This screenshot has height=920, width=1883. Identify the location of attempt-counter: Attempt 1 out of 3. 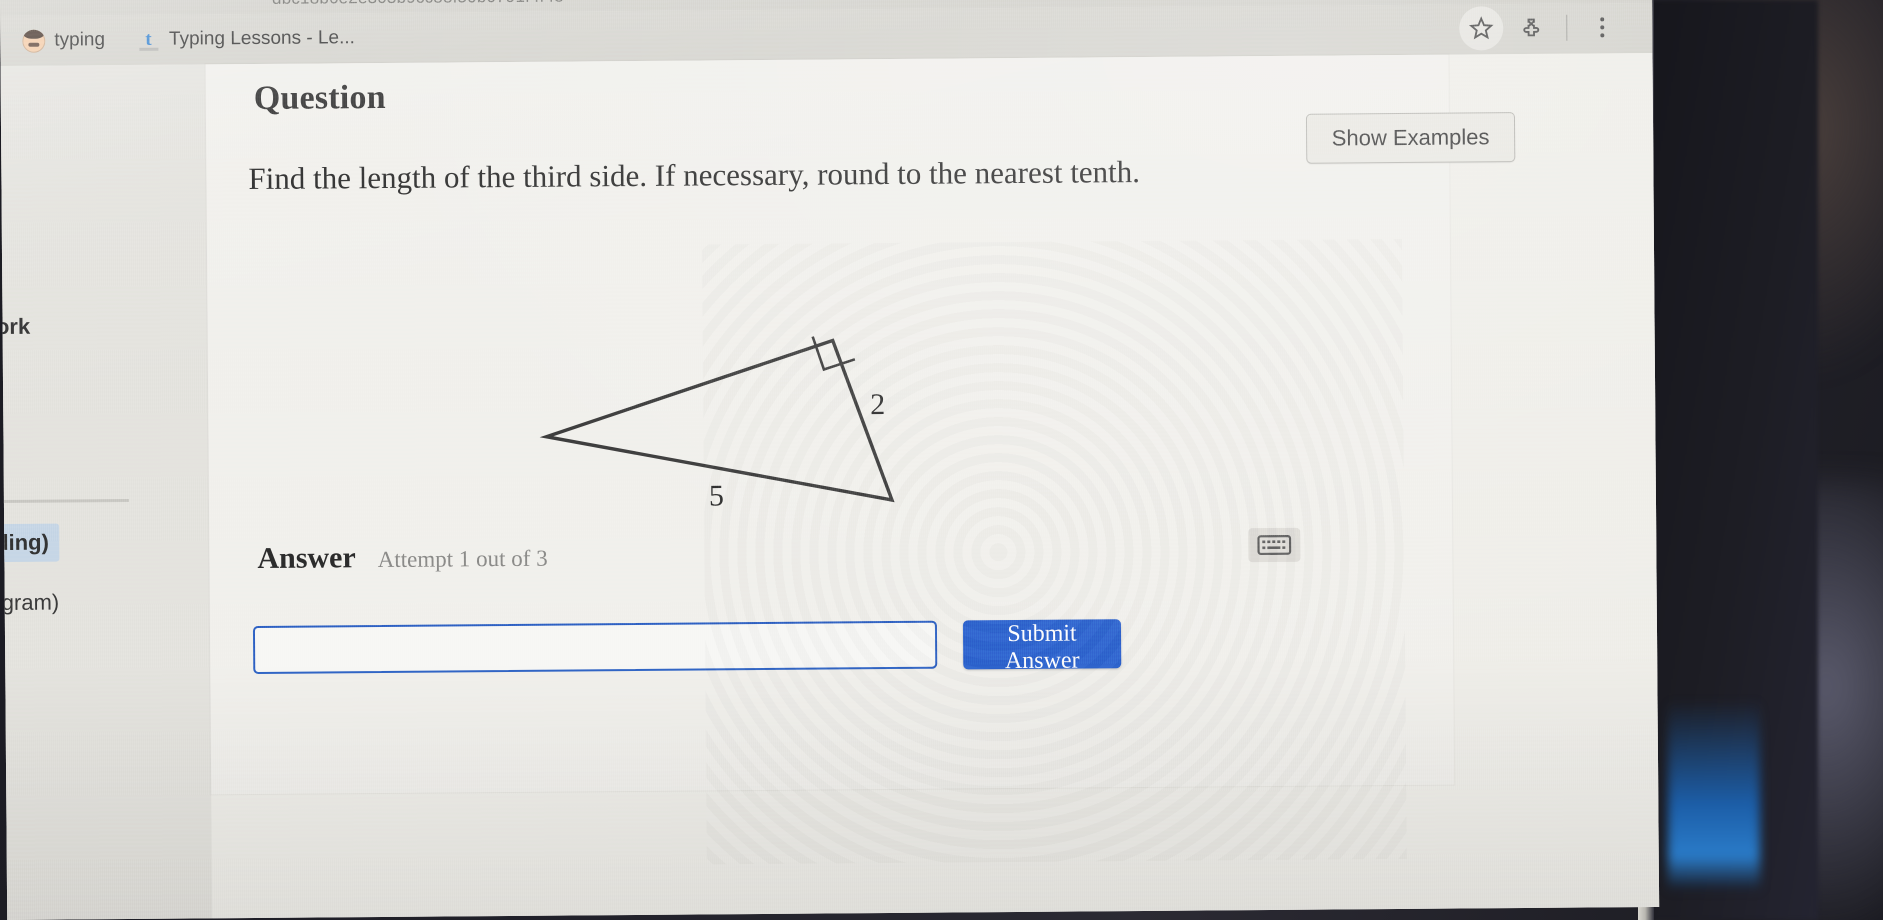
(462, 559).